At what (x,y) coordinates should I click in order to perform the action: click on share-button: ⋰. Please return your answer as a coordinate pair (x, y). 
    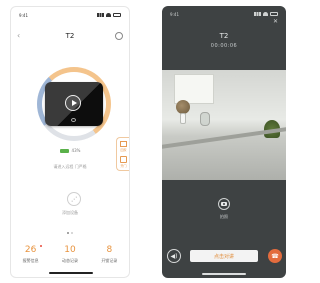
    Looking at the image, I should click on (74, 199).